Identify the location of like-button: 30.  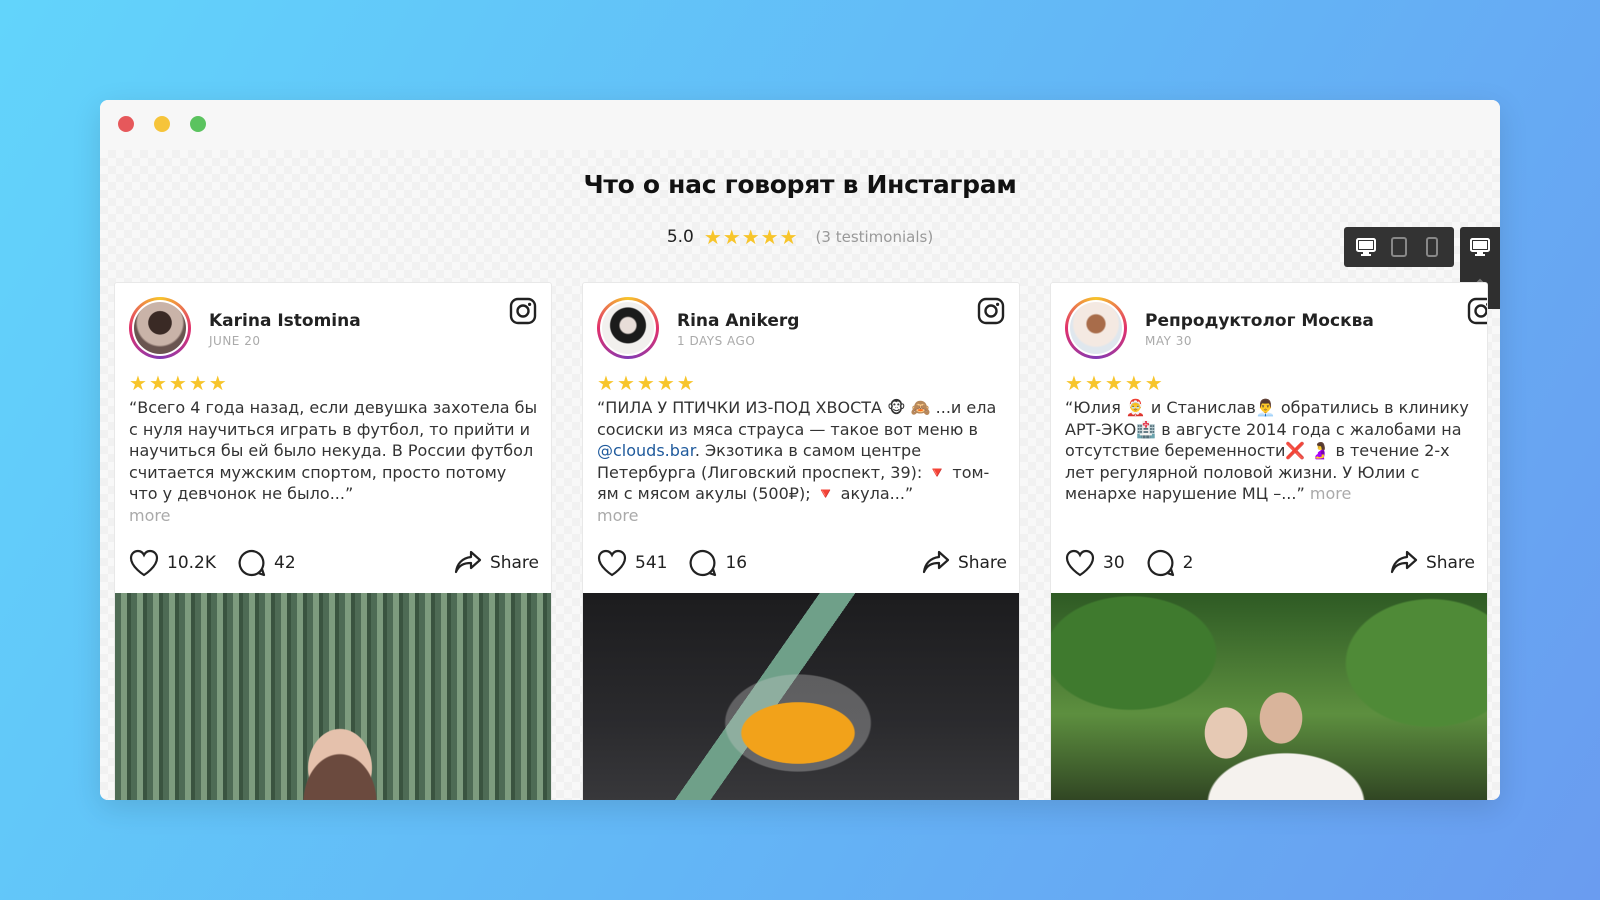
(1095, 563).